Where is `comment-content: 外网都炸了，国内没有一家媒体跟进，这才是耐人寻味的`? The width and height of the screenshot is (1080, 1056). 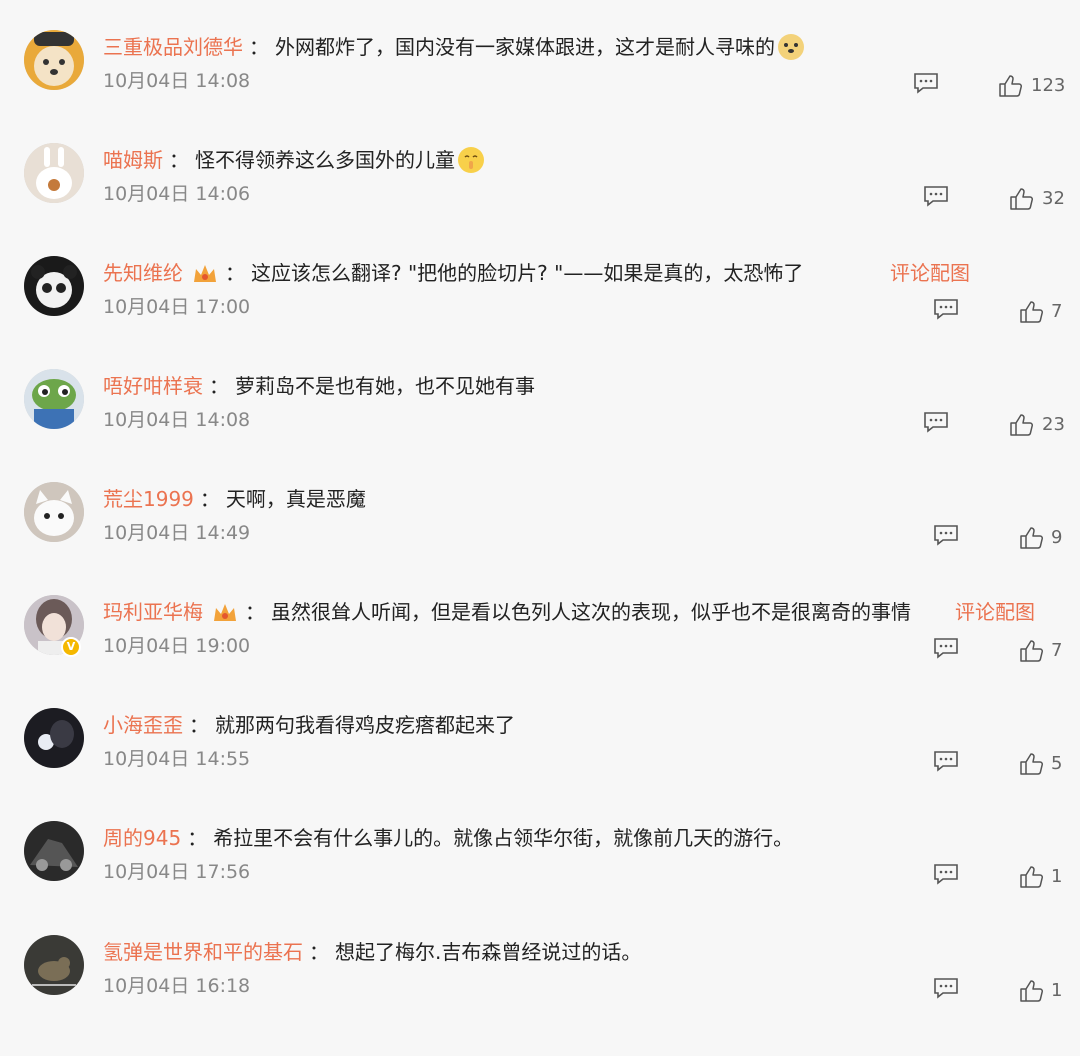
comment-content: 外网都炸了，国内没有一家媒体跟进，这才是耐人寻味的 is located at coordinates (525, 47).